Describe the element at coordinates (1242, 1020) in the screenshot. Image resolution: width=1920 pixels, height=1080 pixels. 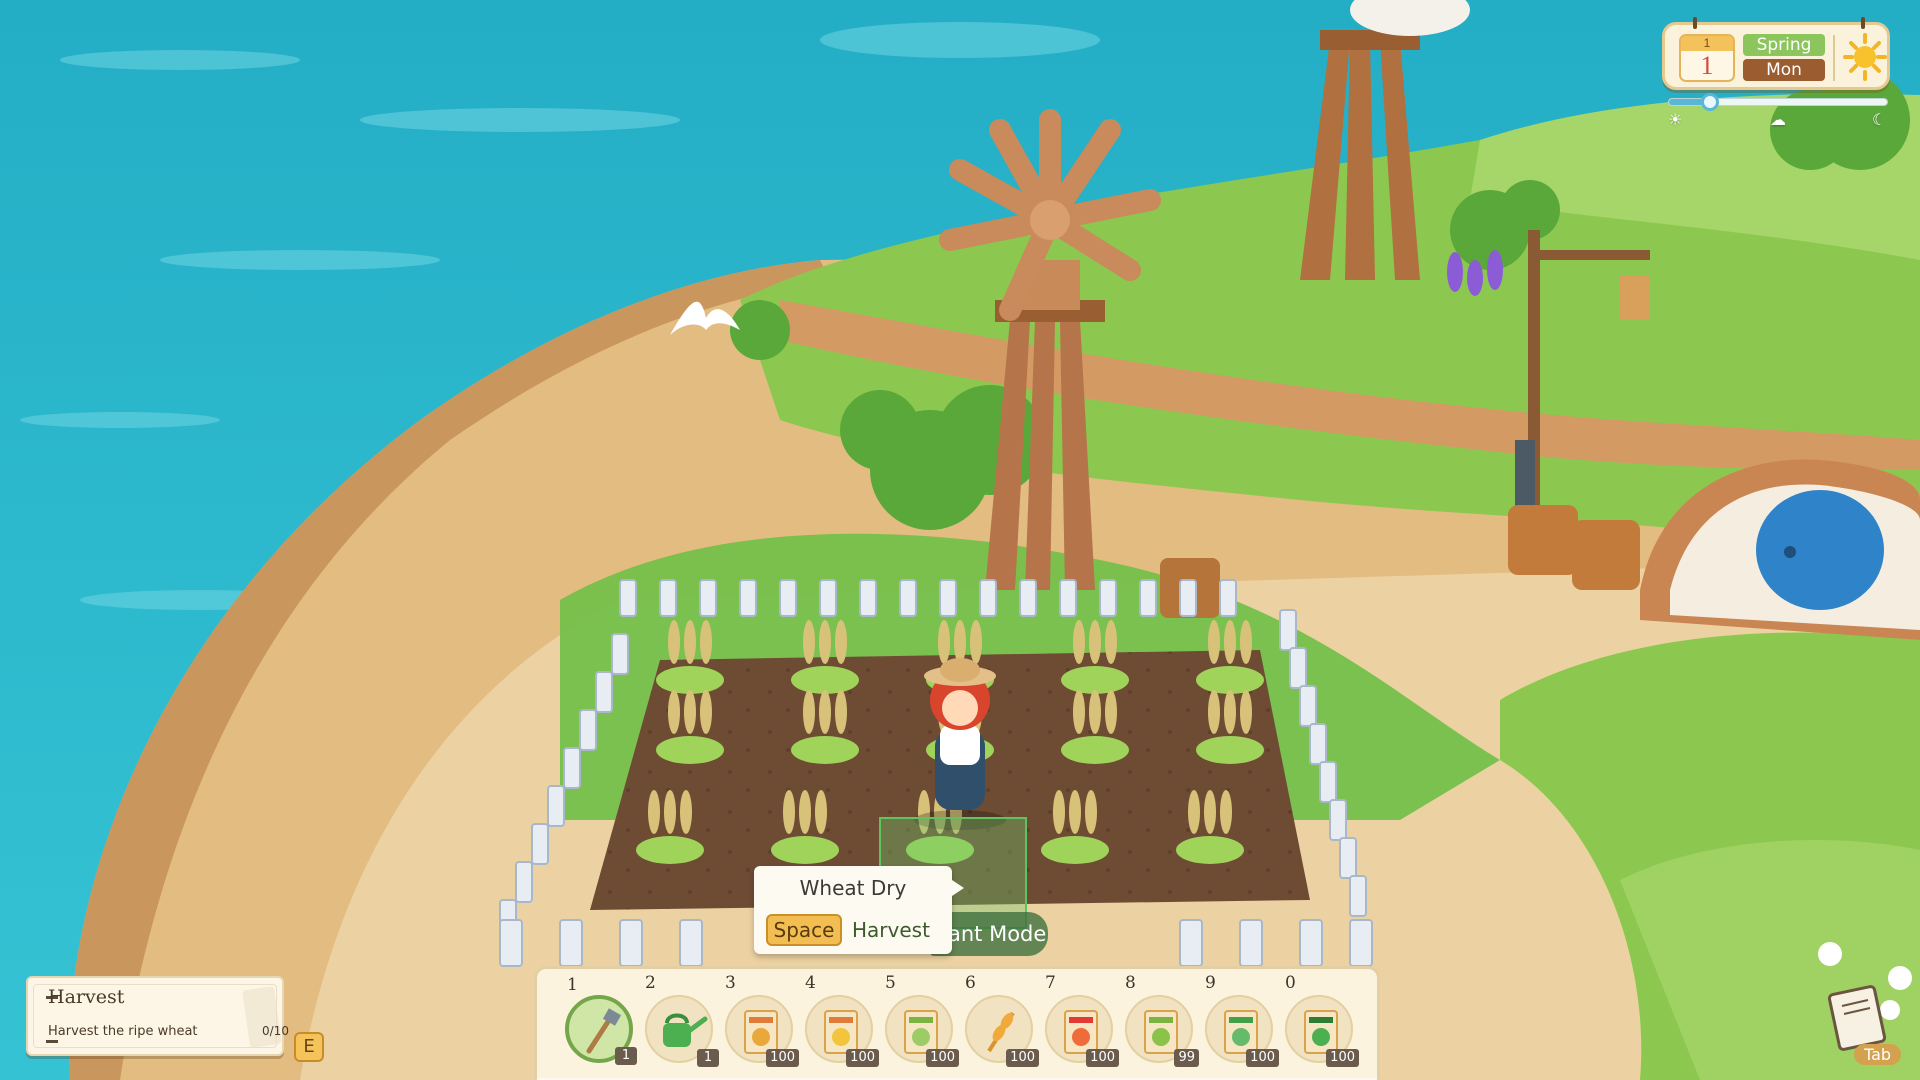
I see `hotbar-slot-9: 9 100` at that location.